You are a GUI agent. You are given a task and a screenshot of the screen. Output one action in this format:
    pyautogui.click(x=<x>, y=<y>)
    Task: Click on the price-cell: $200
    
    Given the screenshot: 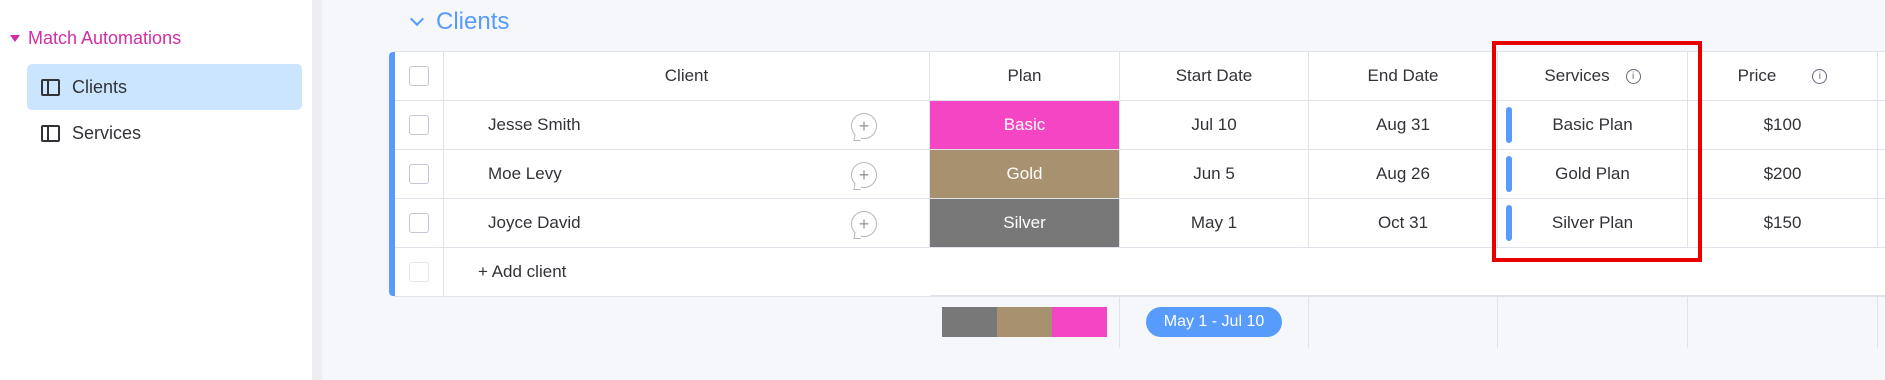 What is the action you would take?
    pyautogui.click(x=1783, y=174)
    